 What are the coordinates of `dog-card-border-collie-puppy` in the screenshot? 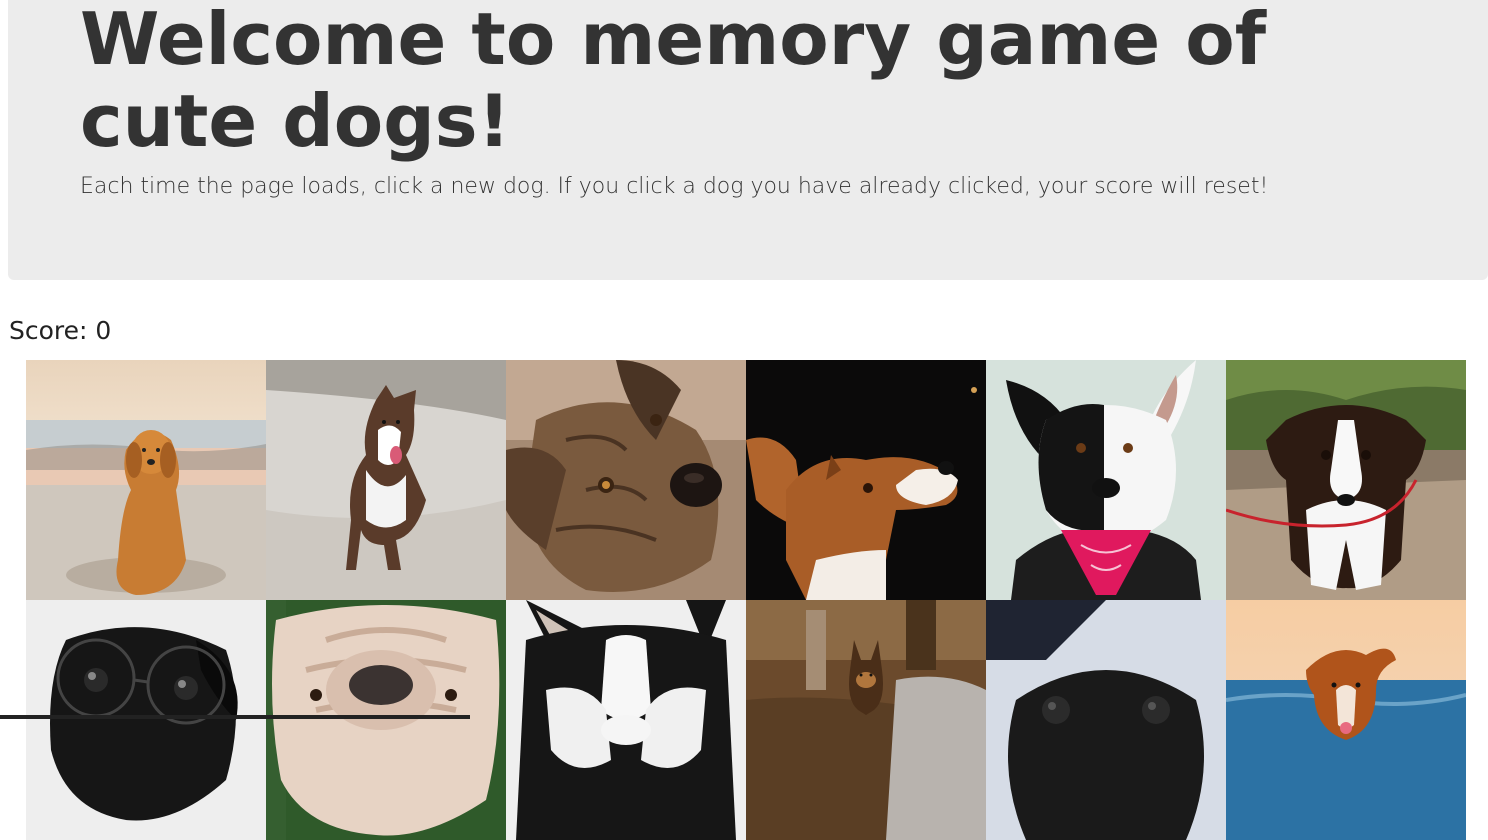 It's located at (1346, 480).